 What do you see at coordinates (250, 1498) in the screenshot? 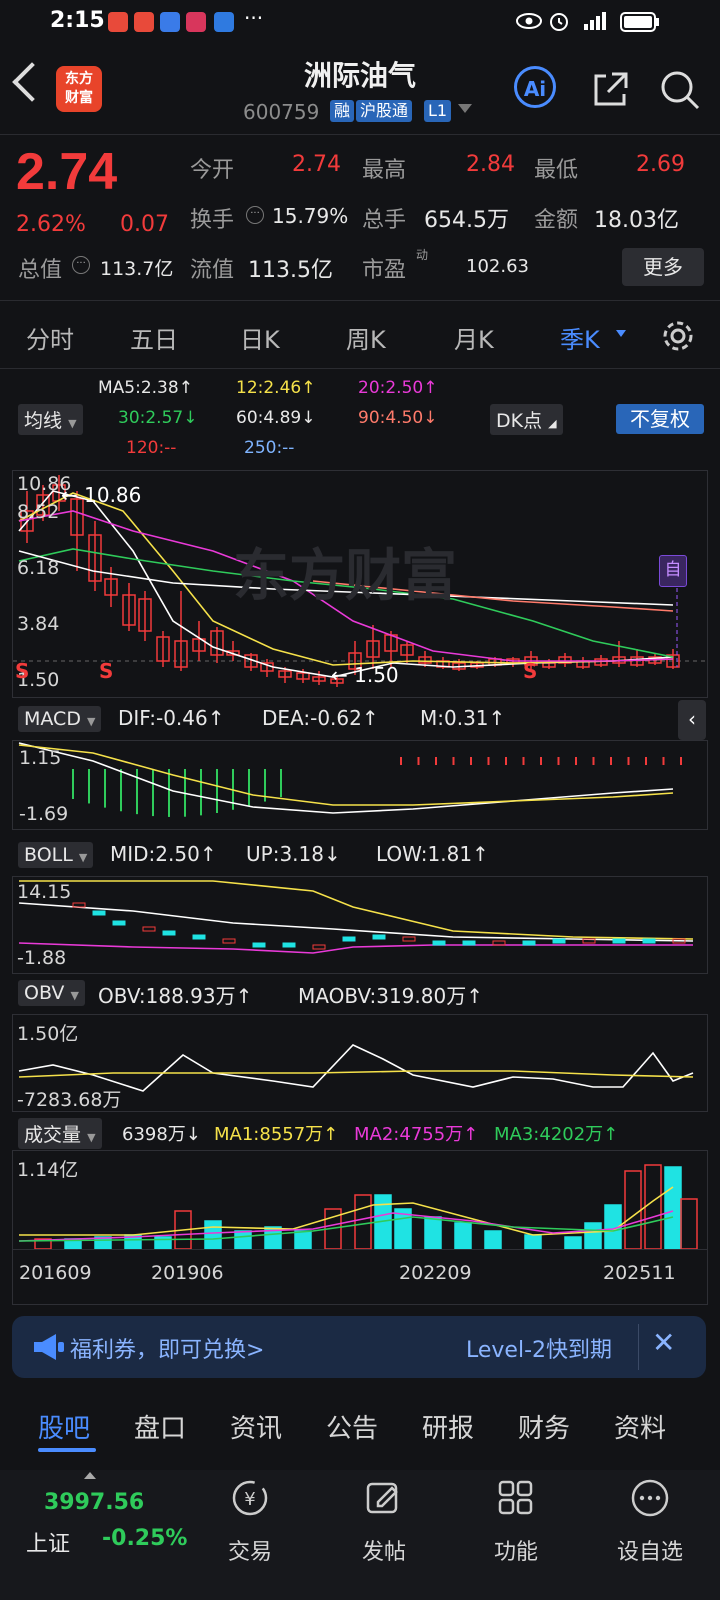
I see `trade-icon: ¥` at bounding box center [250, 1498].